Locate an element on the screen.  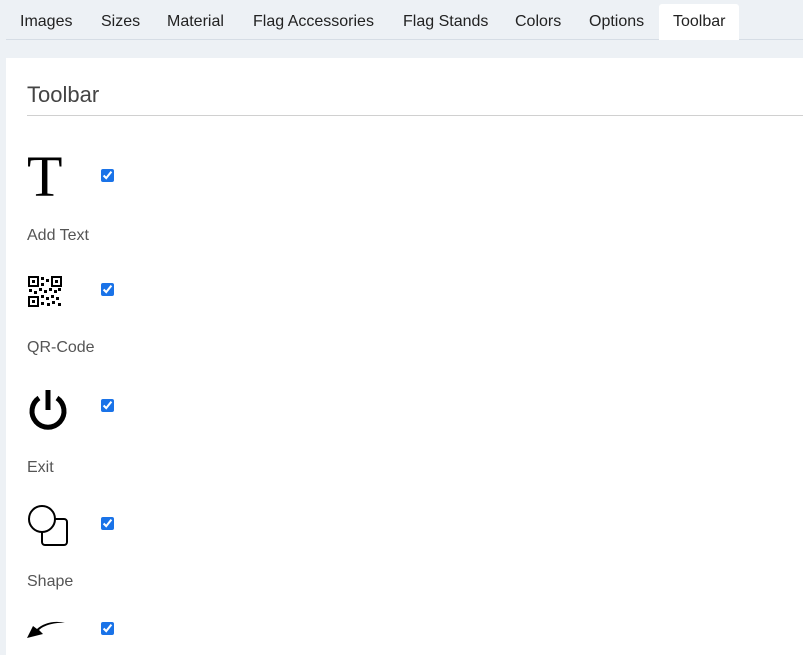
qr-code-checkbox is located at coordinates (107, 289).